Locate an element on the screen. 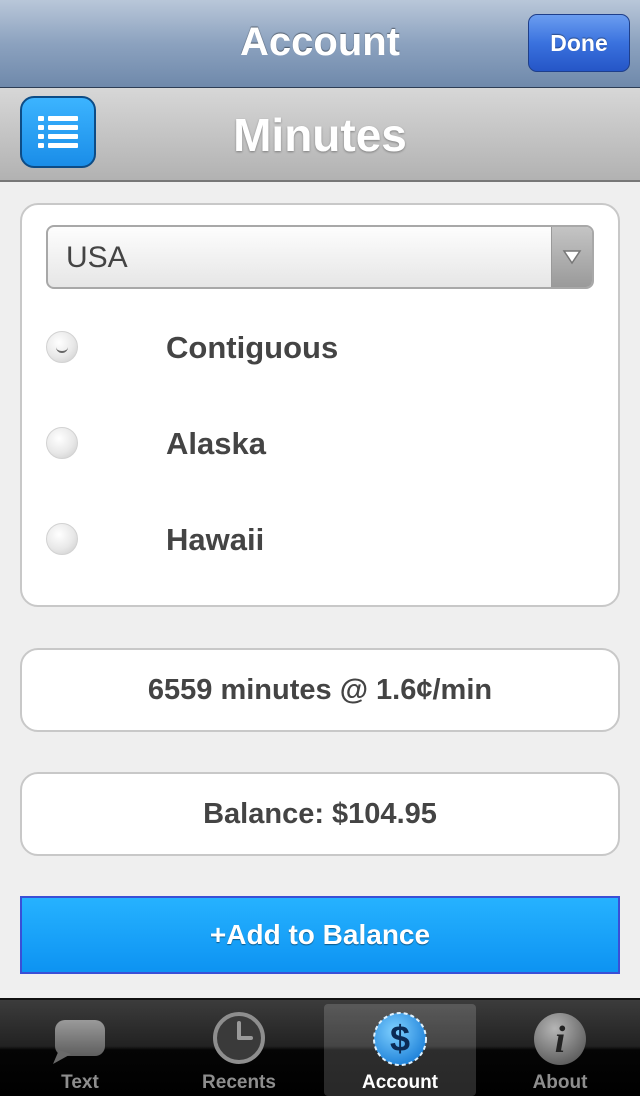  minutes-info-card: 6559 minutes @ 1.6¢/min is located at coordinates (320, 690).